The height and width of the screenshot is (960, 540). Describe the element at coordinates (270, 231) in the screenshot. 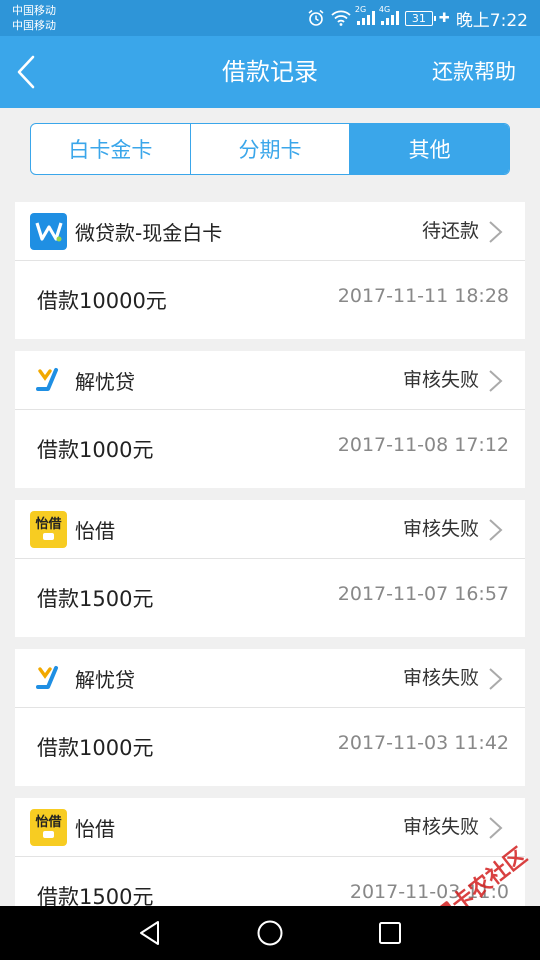

I see `record-header: 微贷款-现金白卡 待还款` at that location.